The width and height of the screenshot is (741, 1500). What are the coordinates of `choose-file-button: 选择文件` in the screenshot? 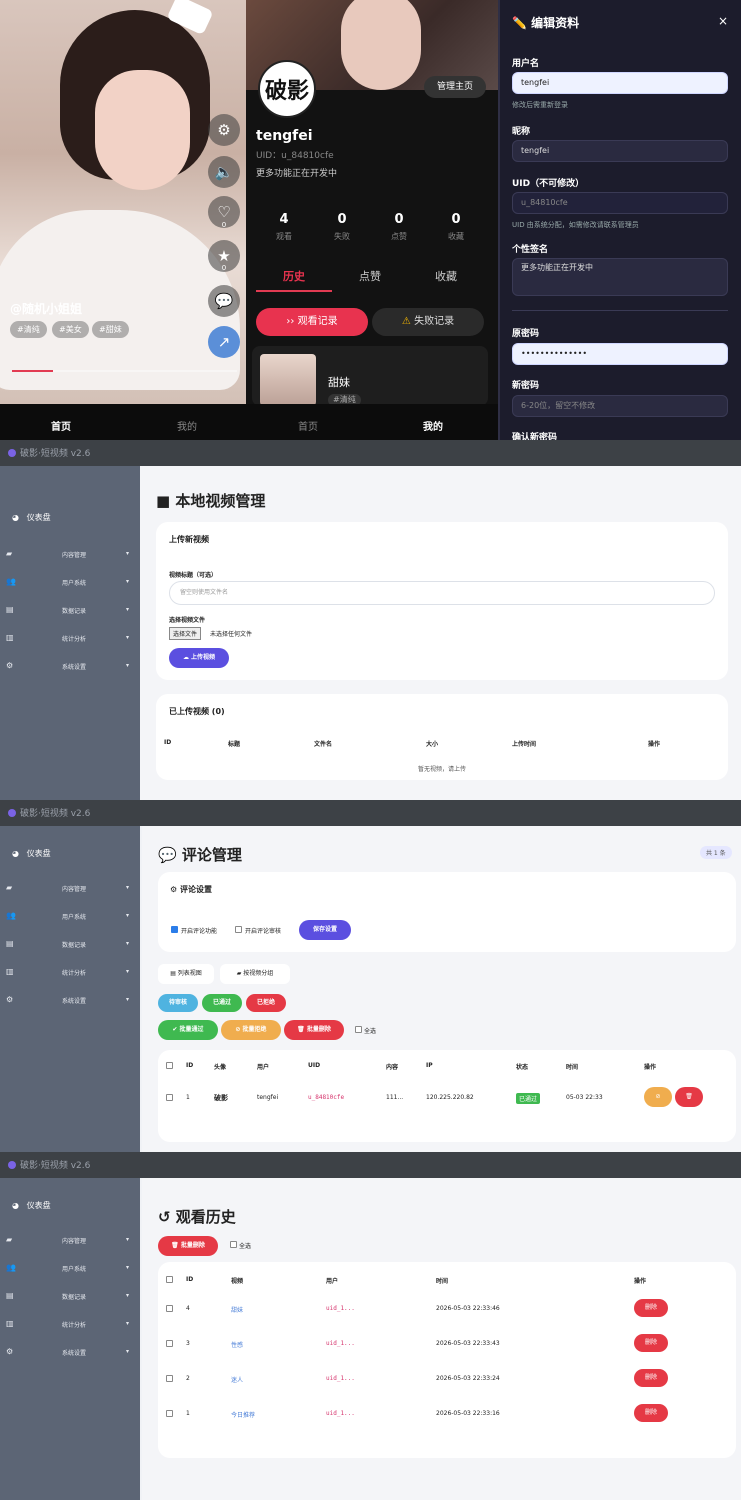 It's located at (185, 633).